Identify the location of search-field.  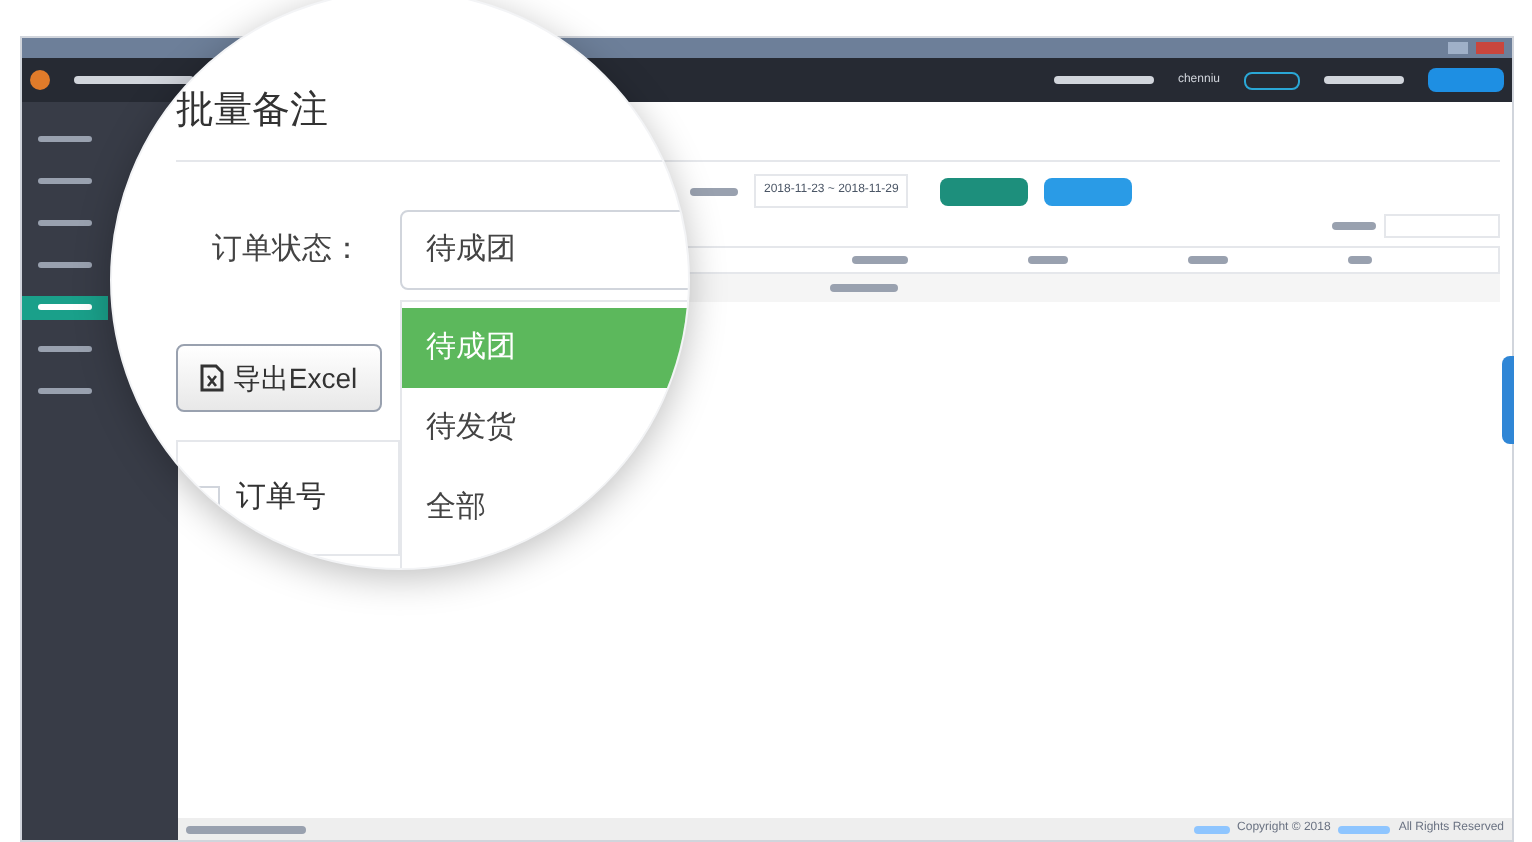
(1442, 226).